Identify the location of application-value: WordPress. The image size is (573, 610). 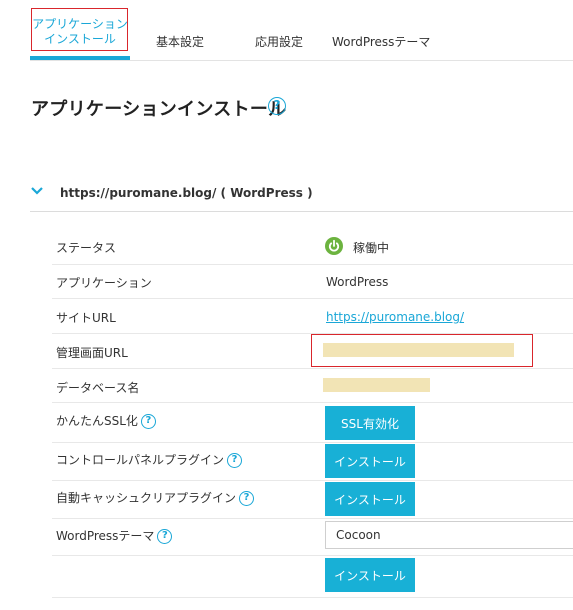
(357, 282).